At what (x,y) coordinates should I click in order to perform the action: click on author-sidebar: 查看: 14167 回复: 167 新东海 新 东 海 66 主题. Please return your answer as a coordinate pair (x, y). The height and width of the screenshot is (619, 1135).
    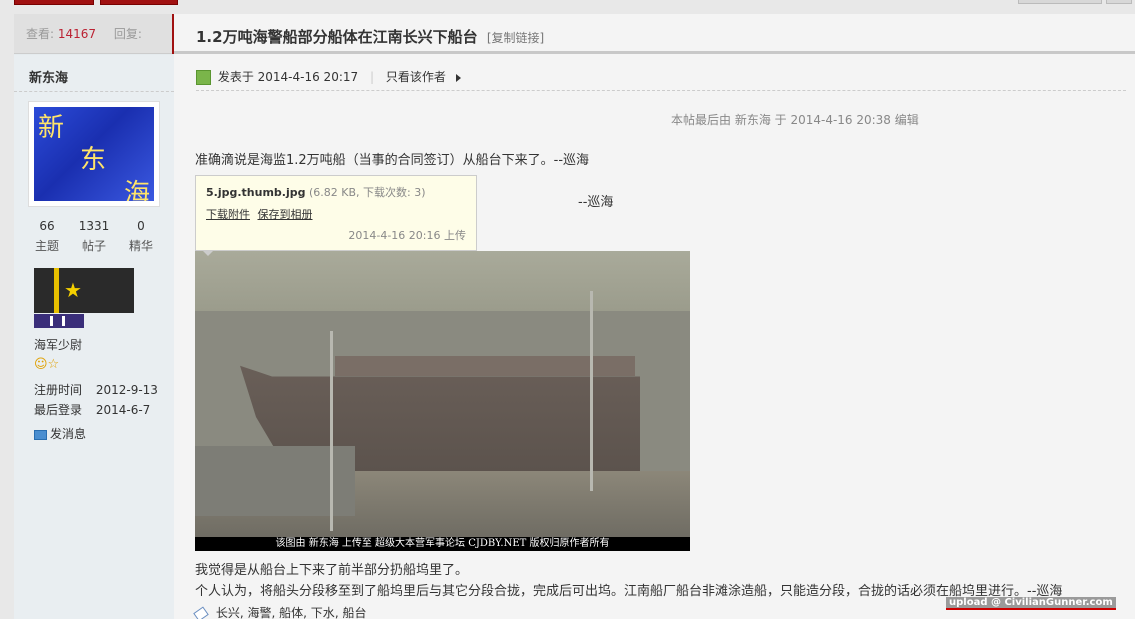
    Looking at the image, I should click on (94, 316).